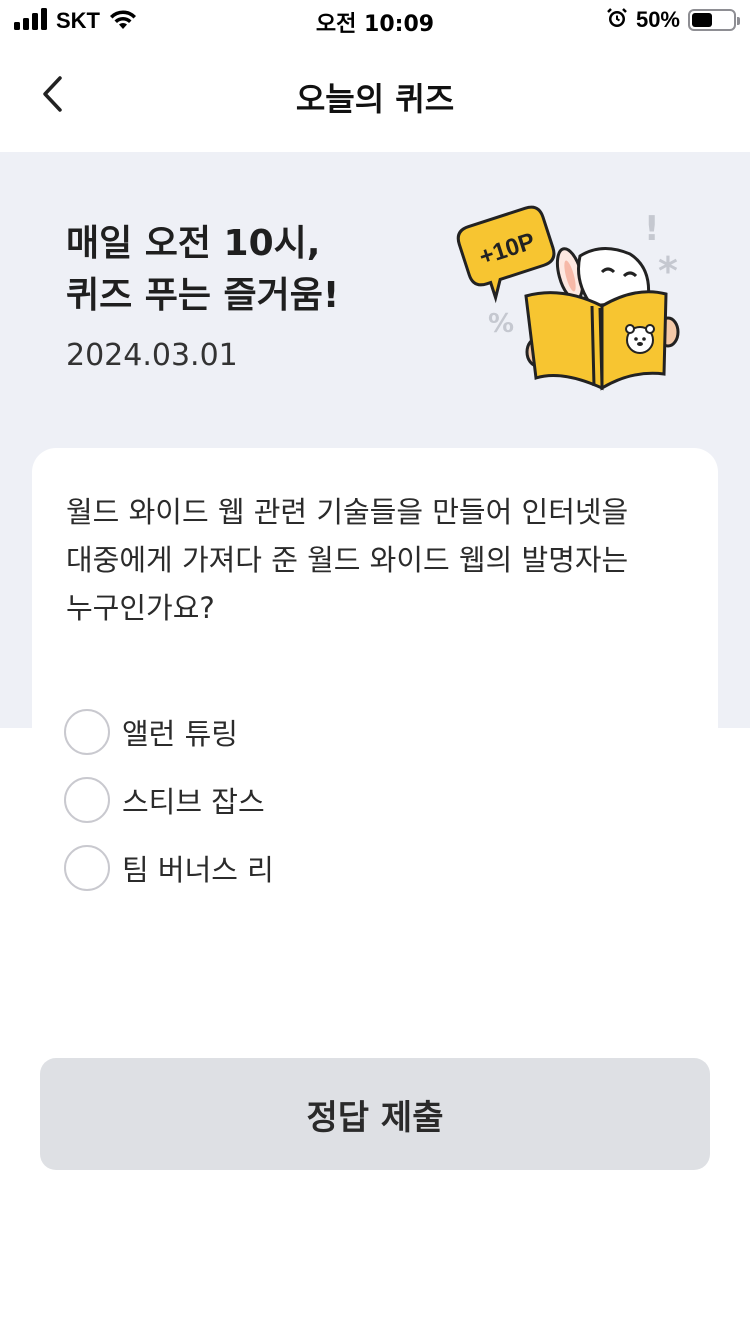  I want to click on option-label: 팀 버너스 리, so click(198, 870).